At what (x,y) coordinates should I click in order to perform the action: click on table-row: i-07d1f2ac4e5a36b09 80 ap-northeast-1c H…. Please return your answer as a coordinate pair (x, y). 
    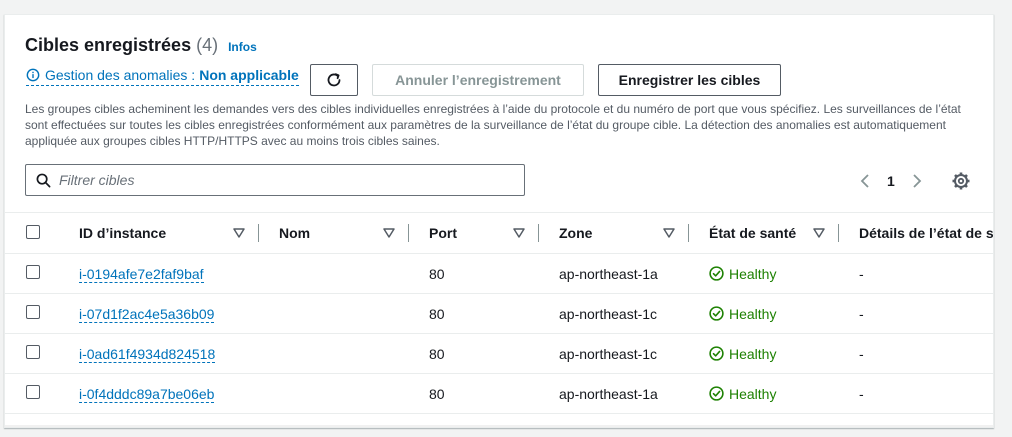
    Looking at the image, I should click on (499, 313).